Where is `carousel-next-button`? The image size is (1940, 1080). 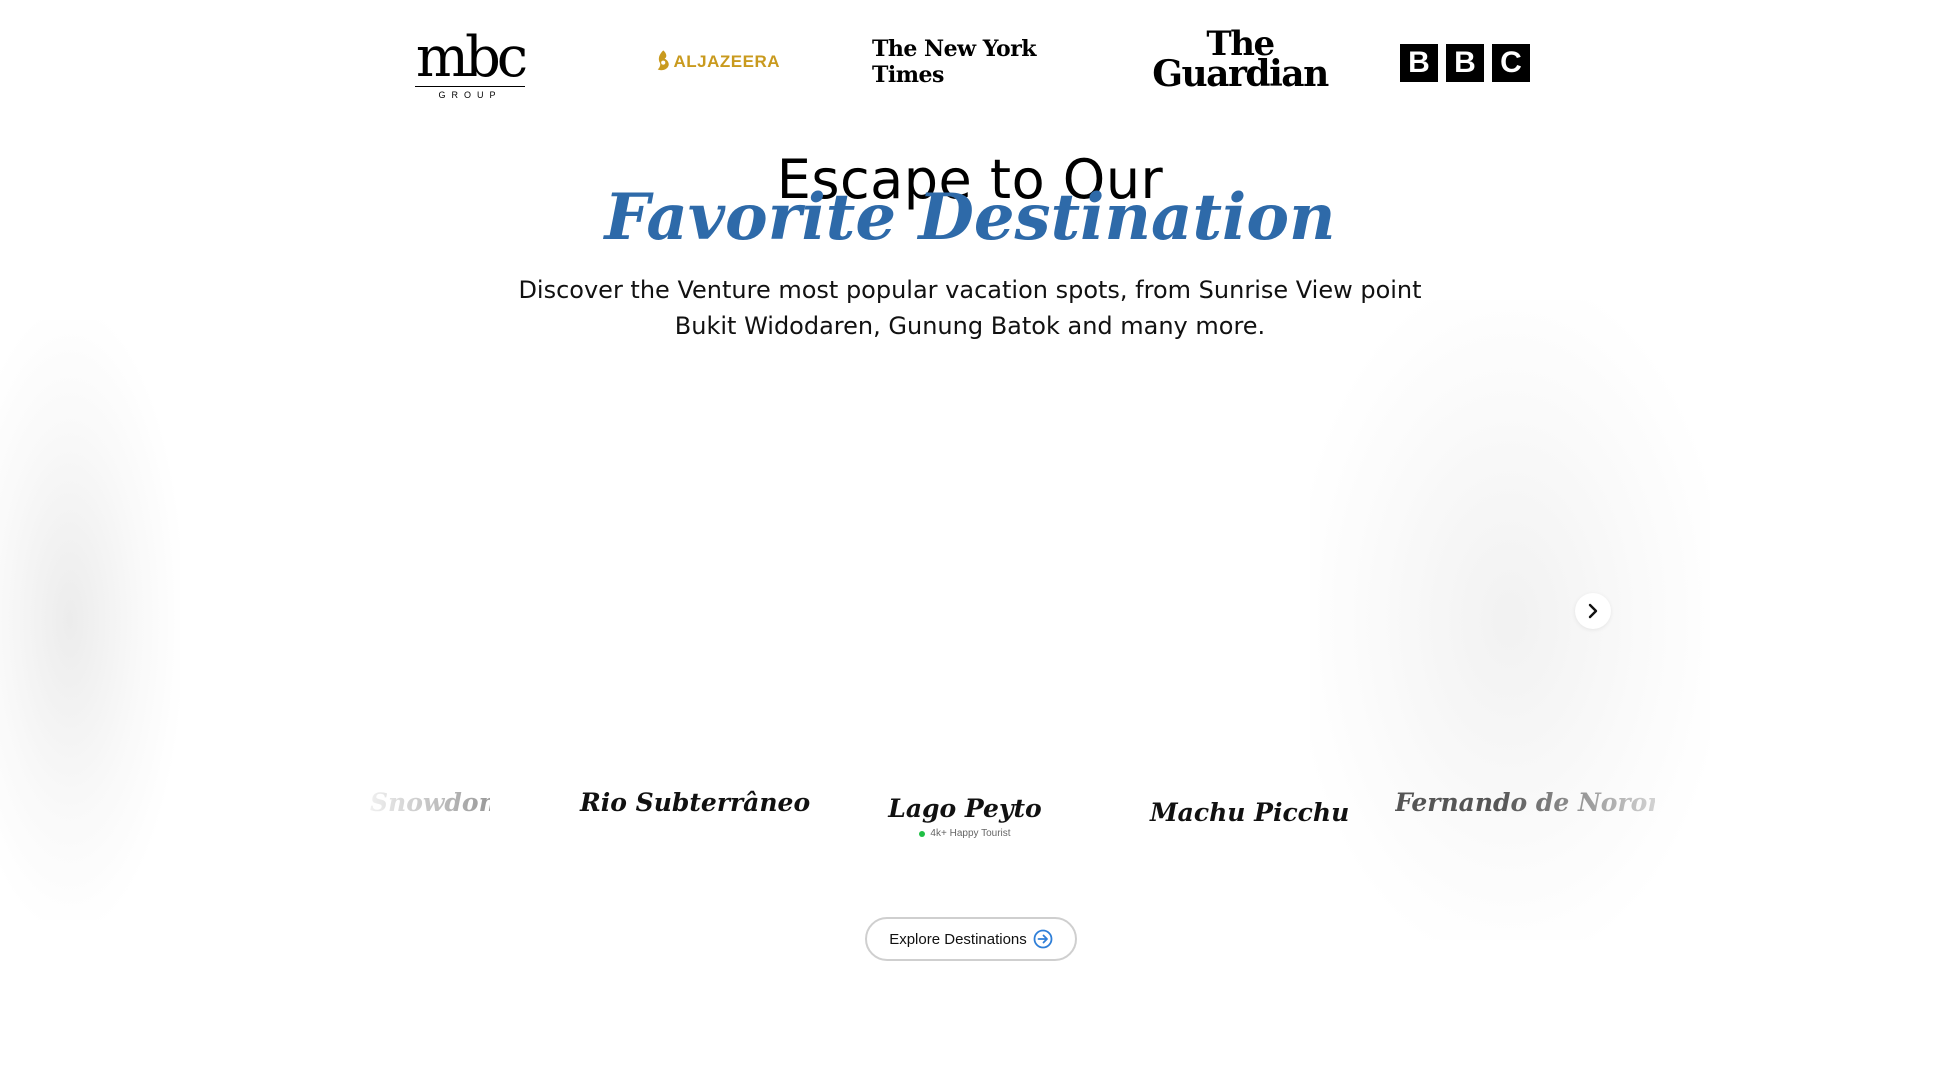 carousel-next-button is located at coordinates (1593, 611).